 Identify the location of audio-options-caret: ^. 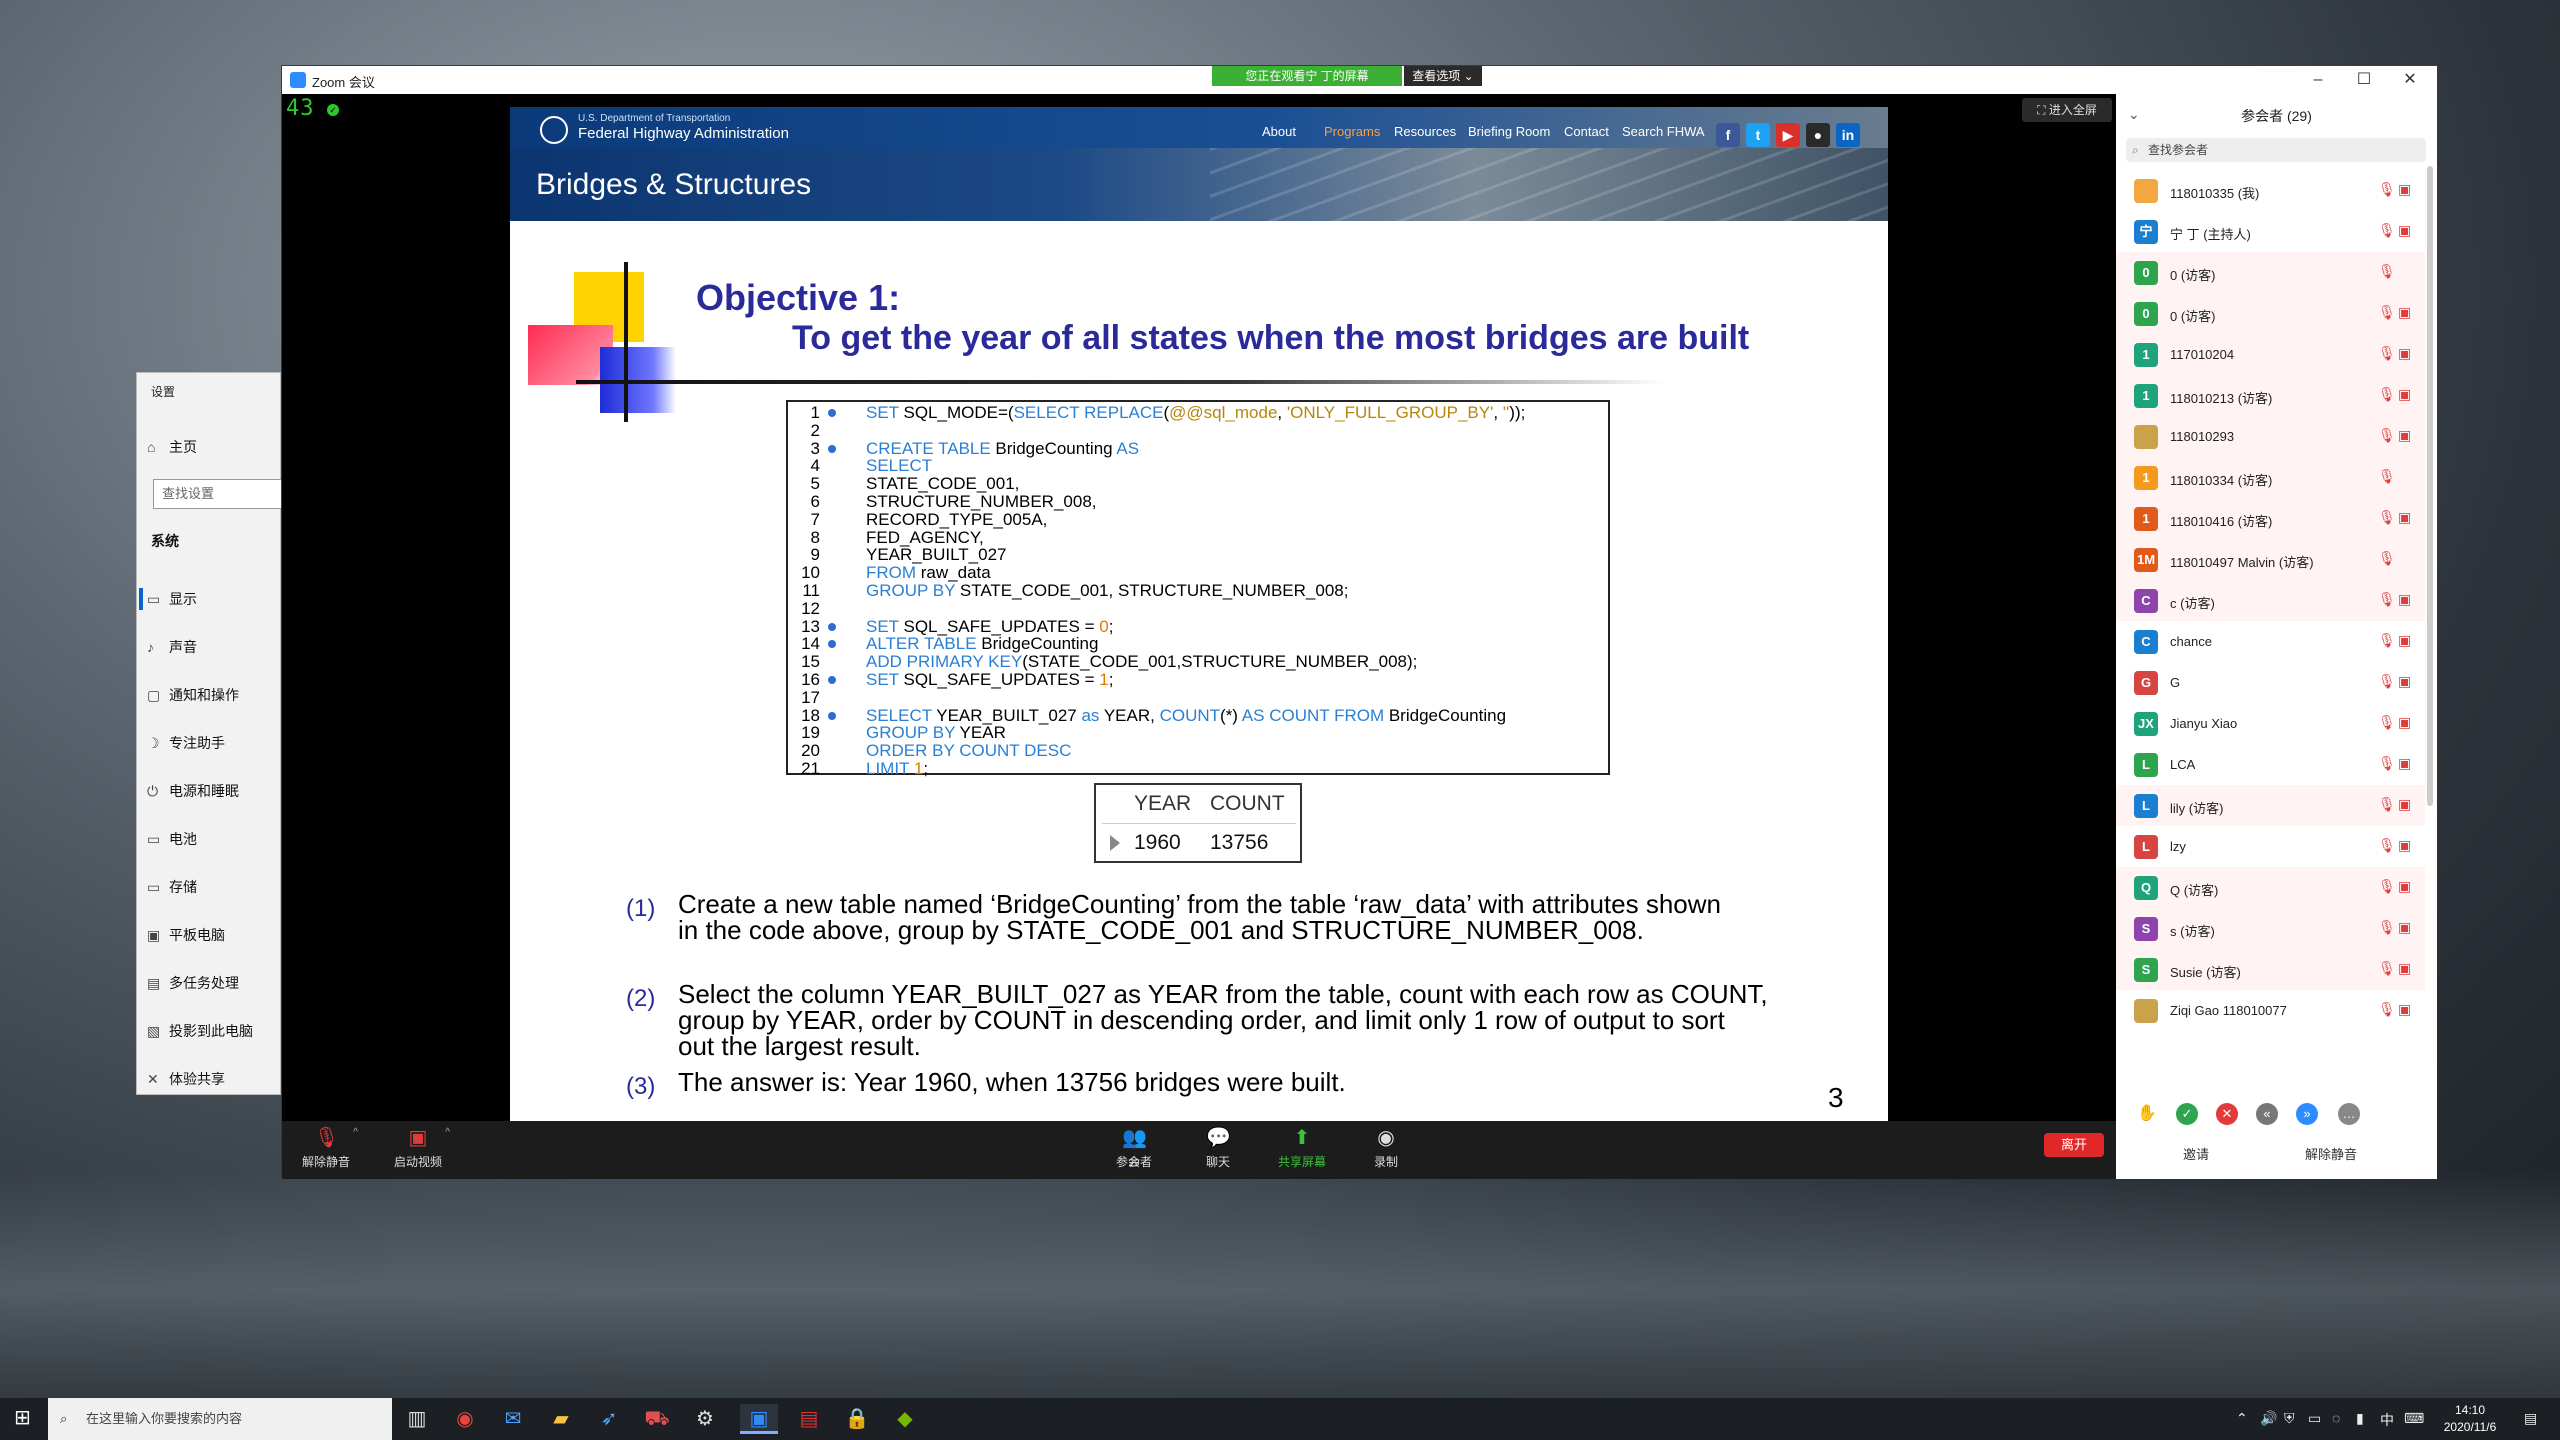
(355, 1132).